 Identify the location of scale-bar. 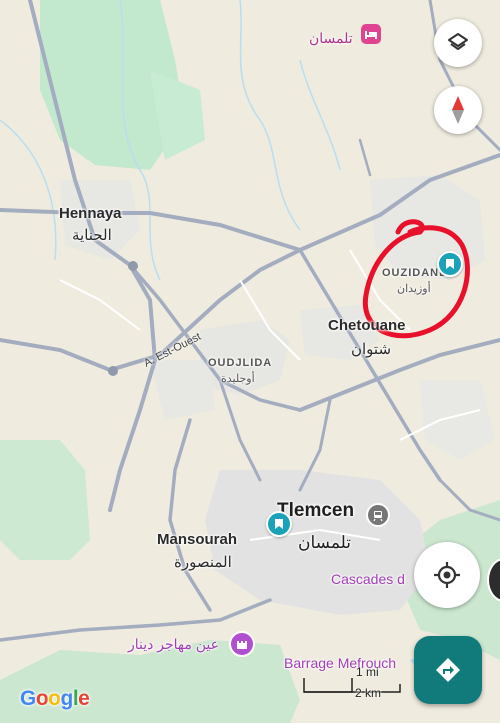
(352, 685).